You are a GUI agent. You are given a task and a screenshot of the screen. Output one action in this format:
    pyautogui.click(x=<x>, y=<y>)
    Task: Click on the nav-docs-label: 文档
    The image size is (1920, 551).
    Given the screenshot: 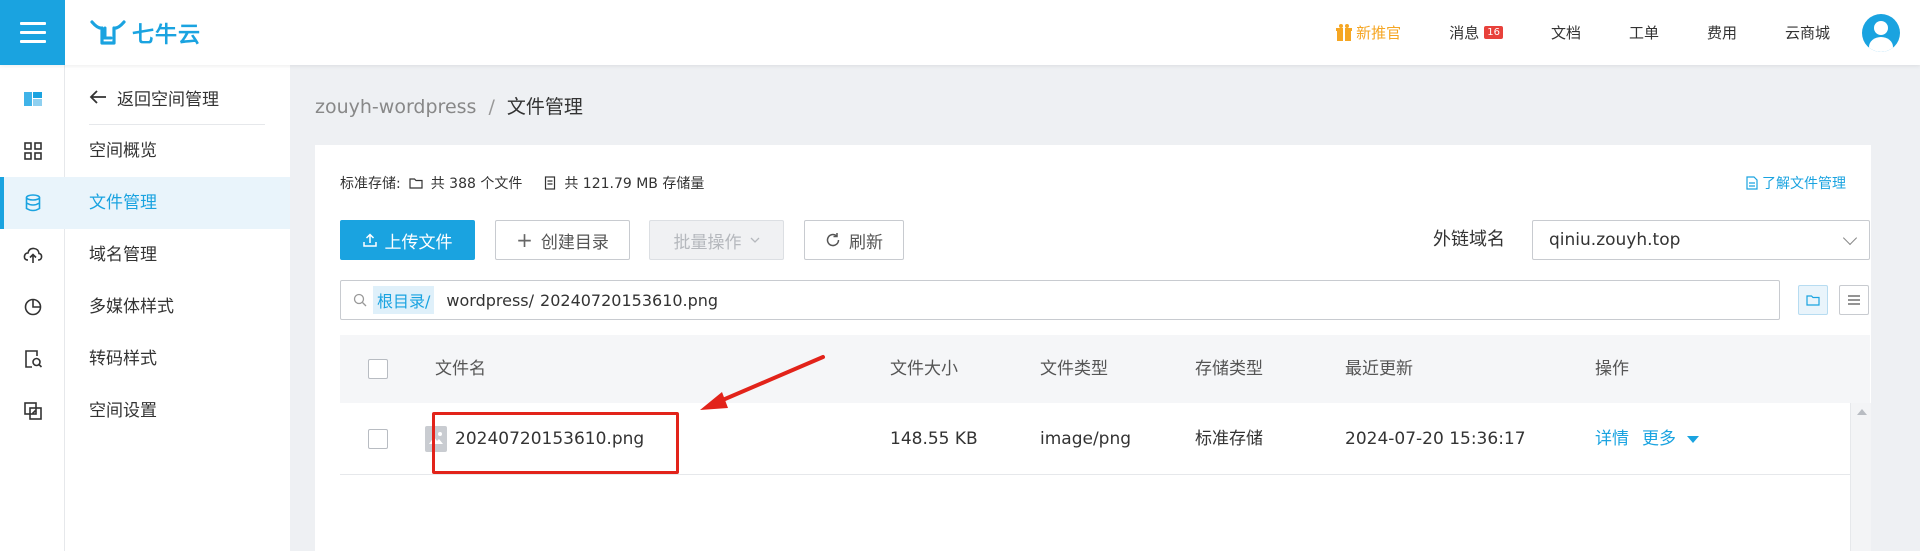 What is the action you would take?
    pyautogui.click(x=1565, y=33)
    